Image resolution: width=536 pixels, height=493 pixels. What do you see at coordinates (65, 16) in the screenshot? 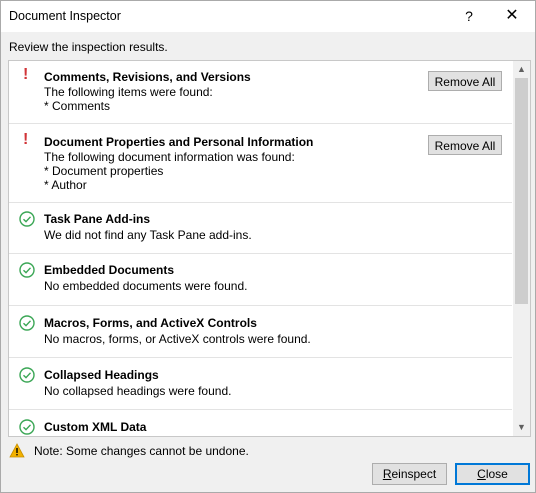
I see `window-title: Document Inspector` at bounding box center [65, 16].